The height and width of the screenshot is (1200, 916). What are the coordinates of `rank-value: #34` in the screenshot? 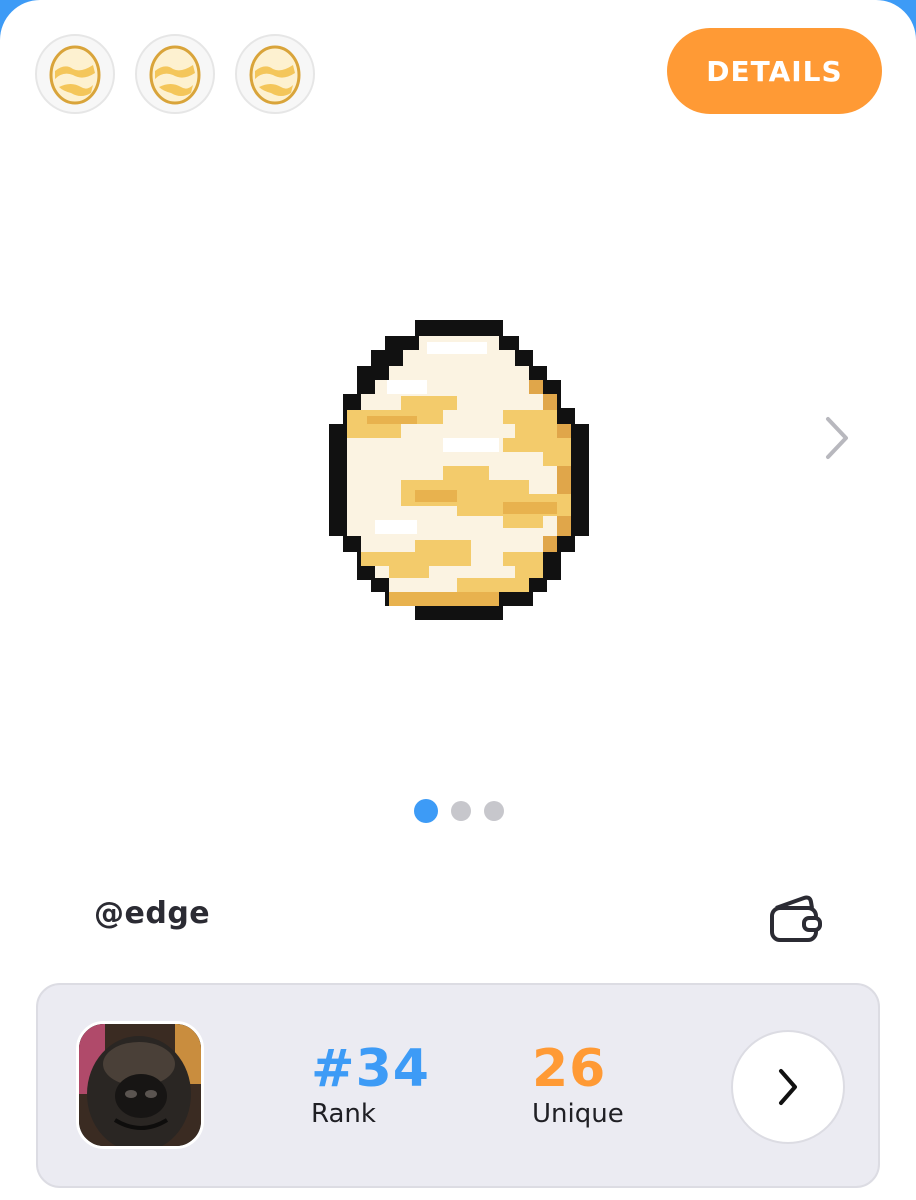 It's located at (370, 1069).